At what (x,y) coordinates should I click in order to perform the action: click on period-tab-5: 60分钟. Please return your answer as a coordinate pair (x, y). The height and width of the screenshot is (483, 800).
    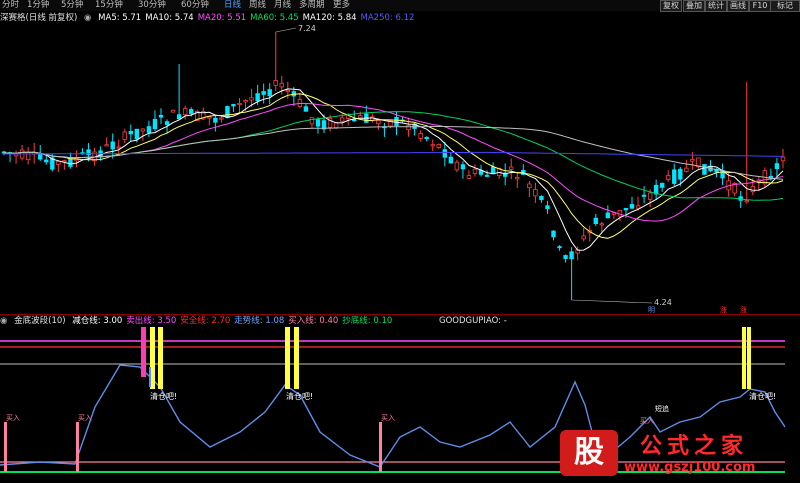
    Looking at the image, I should click on (195, 5).